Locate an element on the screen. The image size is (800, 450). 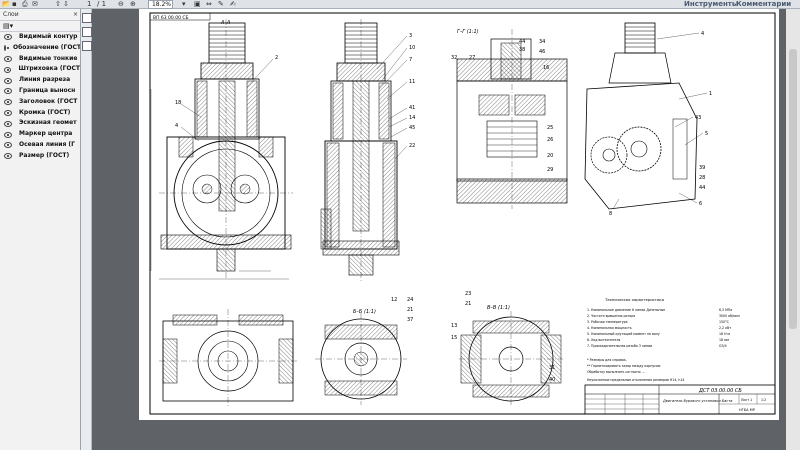
callout-18: 18 is located at coordinates (178, 103).